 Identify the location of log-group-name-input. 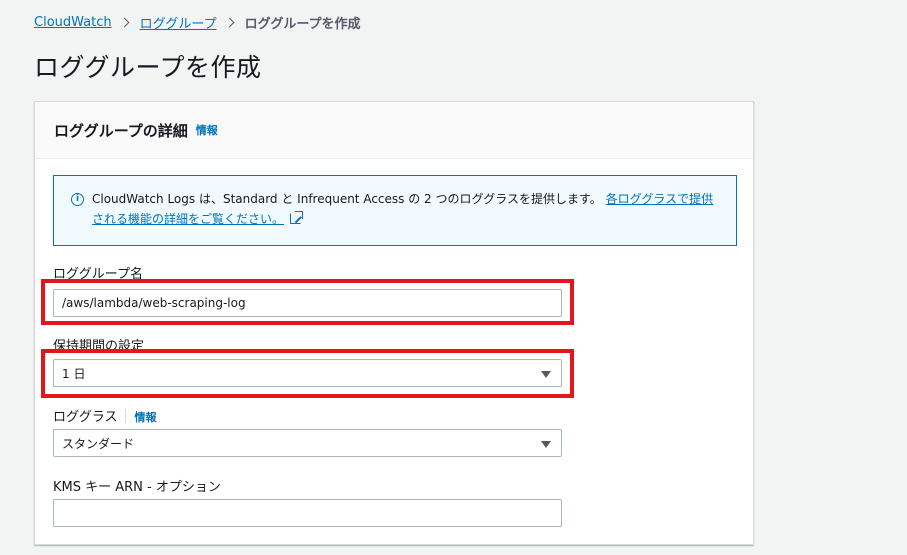
(307, 303).